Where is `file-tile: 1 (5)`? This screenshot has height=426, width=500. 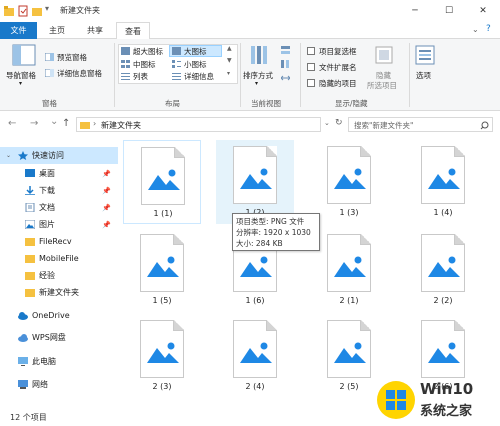 file-tile: 1 (5) is located at coordinates (162, 270).